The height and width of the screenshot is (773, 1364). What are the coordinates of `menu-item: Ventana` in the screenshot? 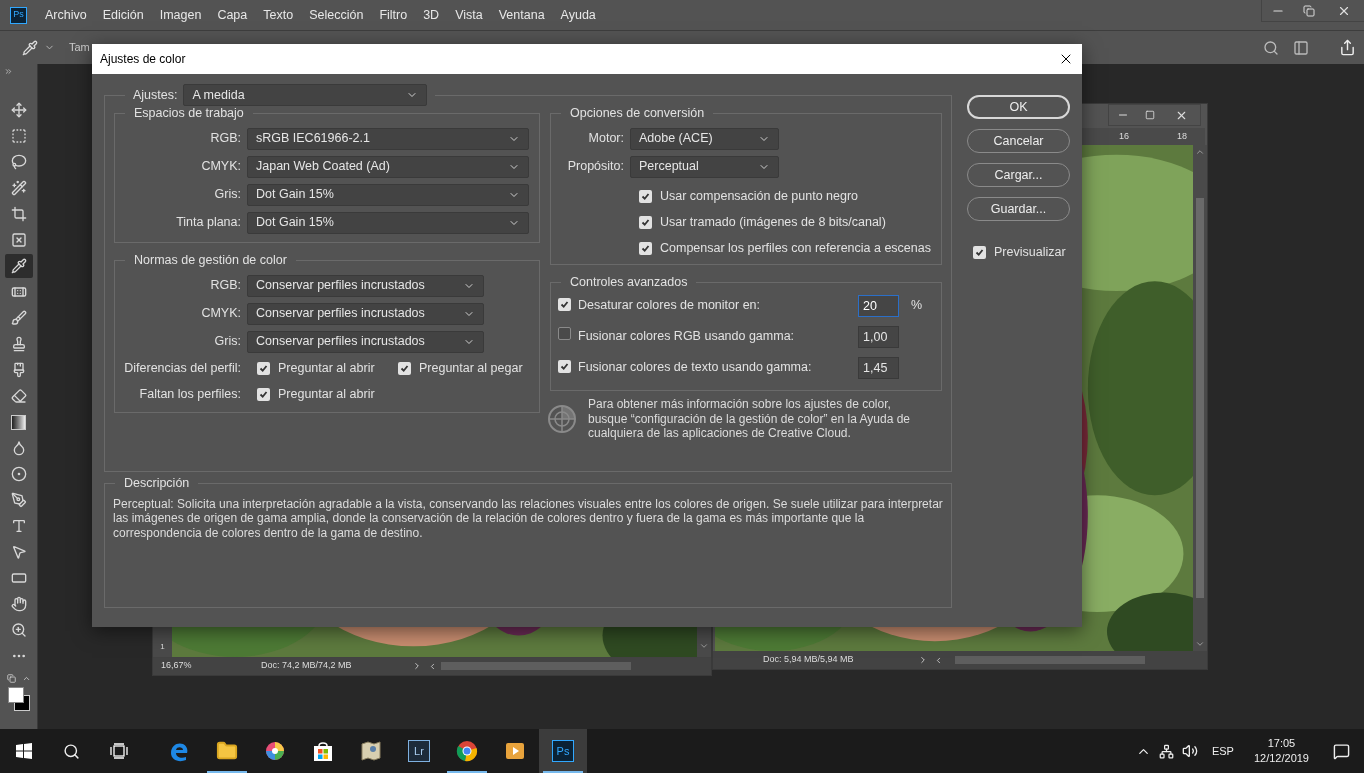 It's located at (521, 15).